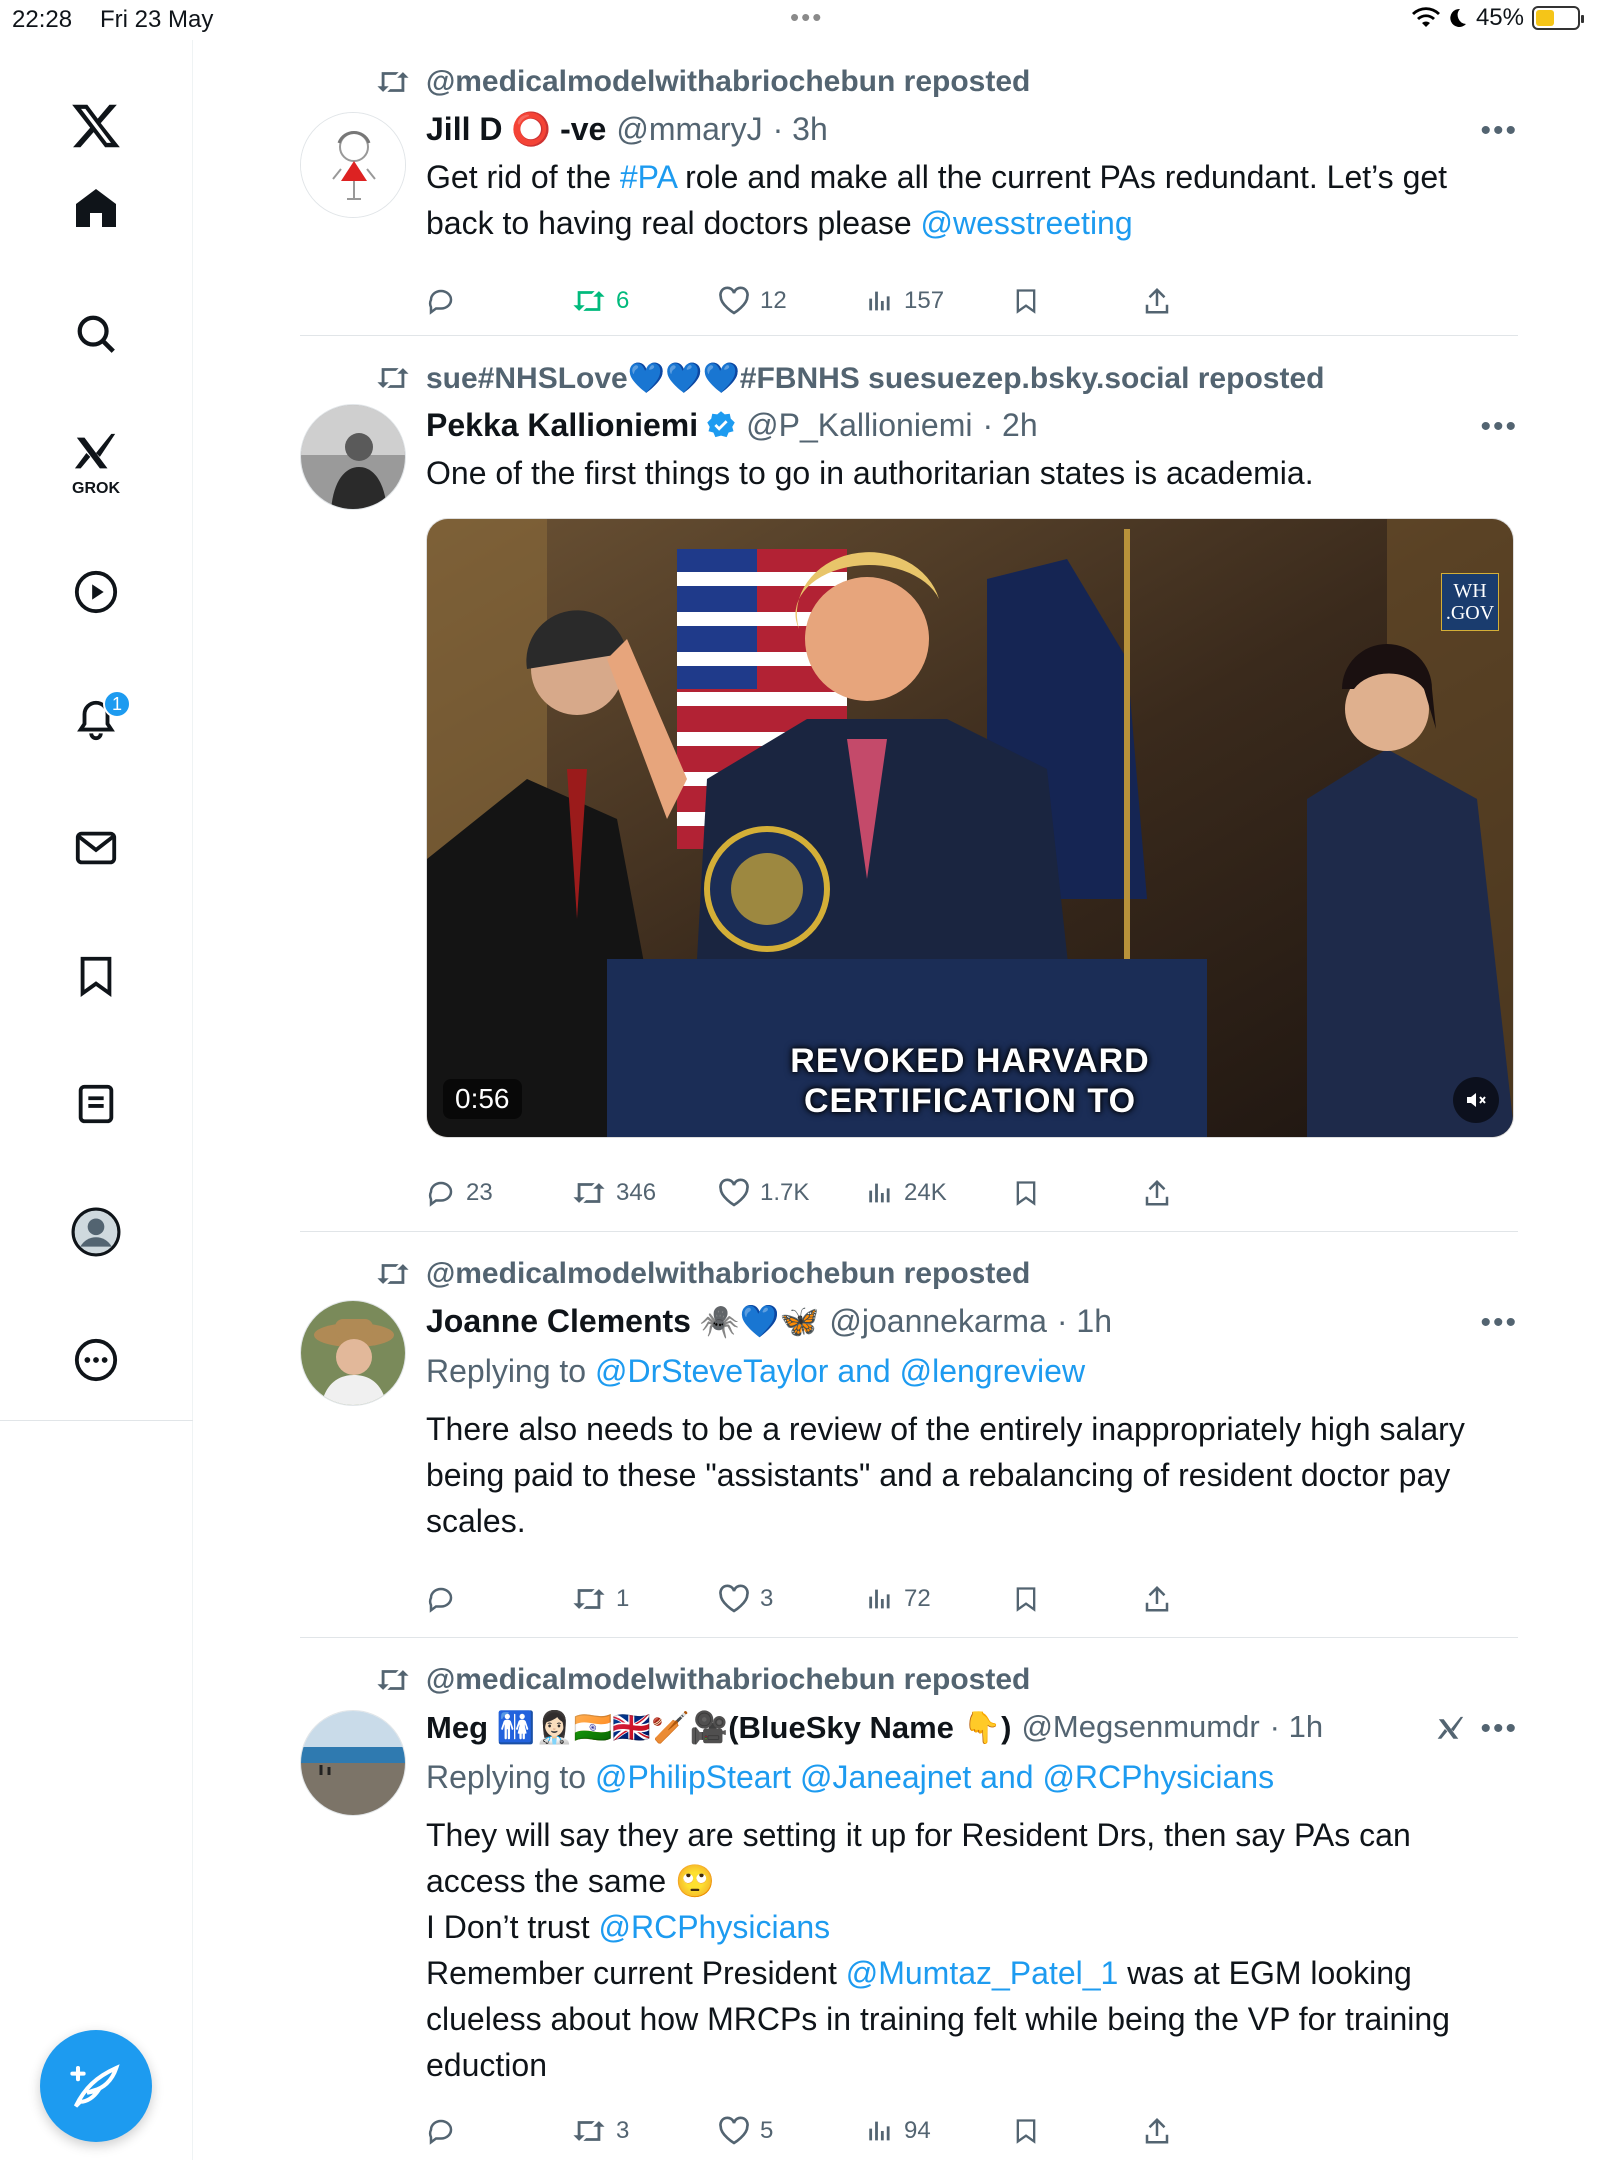 This screenshot has width=1620, height=2160. Describe the element at coordinates (763, 1193) in the screenshot. I see `like-button: 1.7K` at that location.